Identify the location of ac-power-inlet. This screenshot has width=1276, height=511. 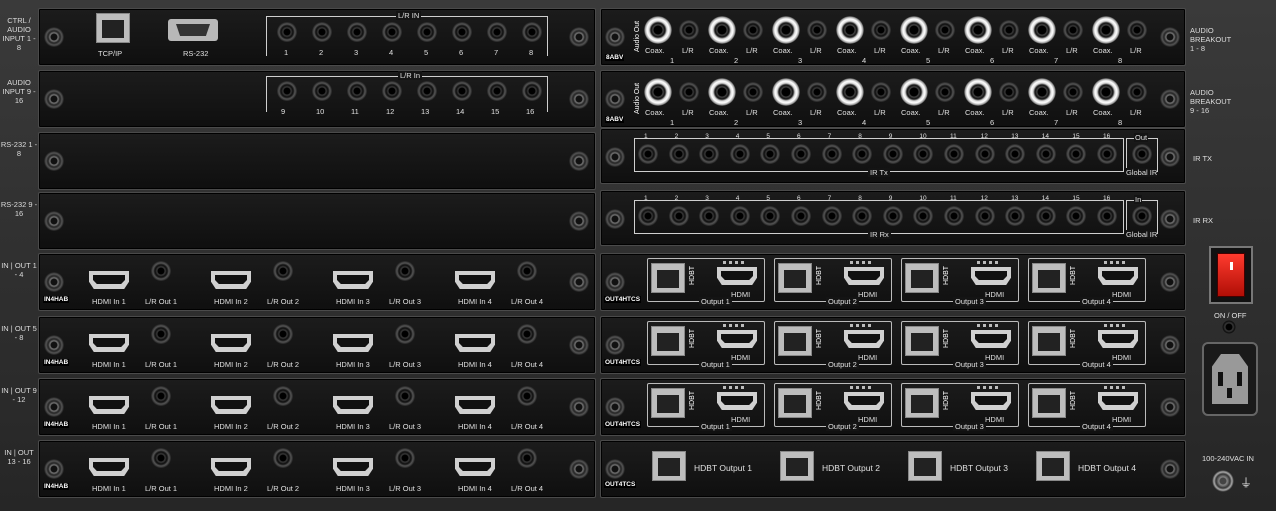
(1230, 379).